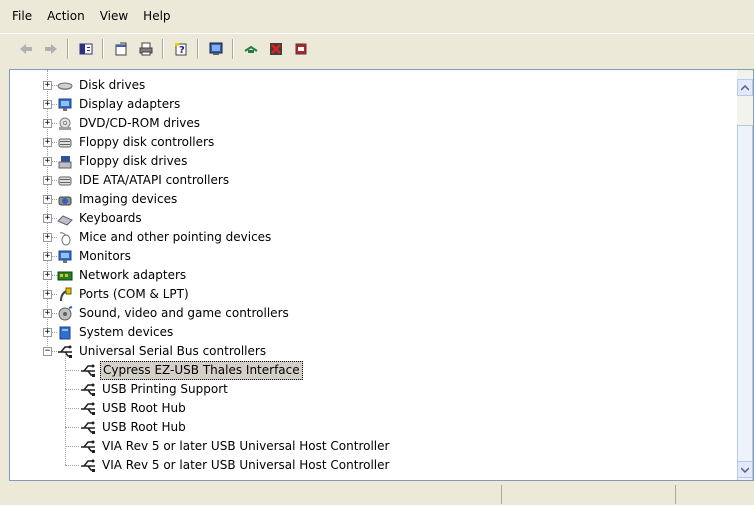 The height and width of the screenshot is (505, 754). What do you see at coordinates (65, 200) in the screenshot?
I see `camera-icon` at bounding box center [65, 200].